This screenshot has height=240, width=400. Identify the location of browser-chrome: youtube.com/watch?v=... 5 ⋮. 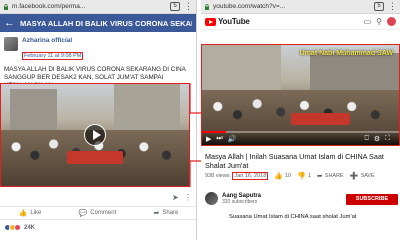
(300, 7).